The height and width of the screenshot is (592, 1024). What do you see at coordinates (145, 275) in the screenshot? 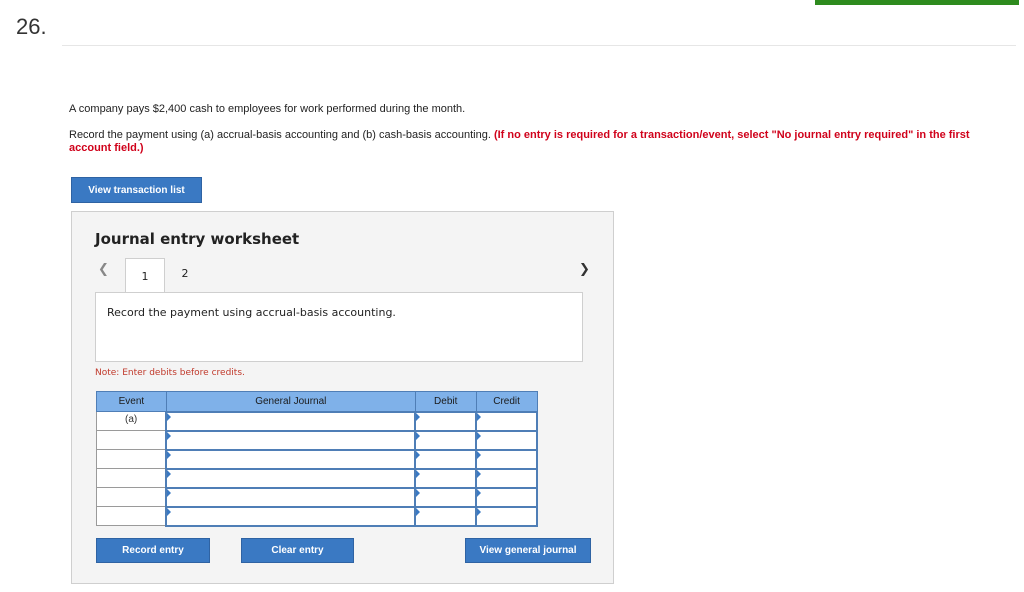
I see `tab-1: 1` at bounding box center [145, 275].